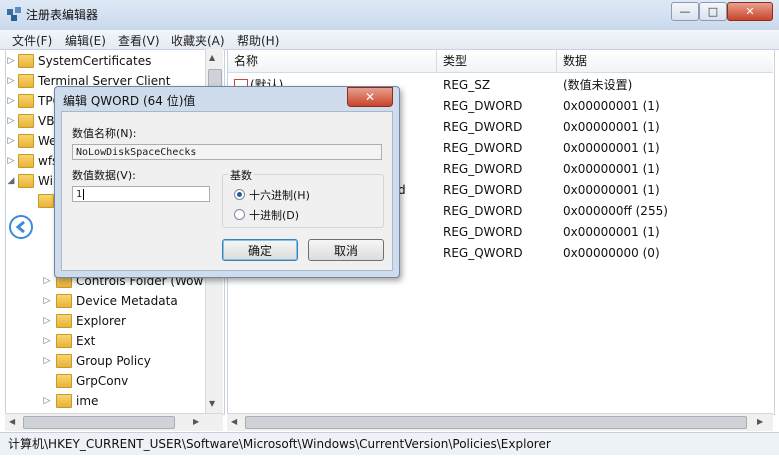 The height and width of the screenshot is (462, 779). I want to click on column-header-type: 类型, so click(455, 61).